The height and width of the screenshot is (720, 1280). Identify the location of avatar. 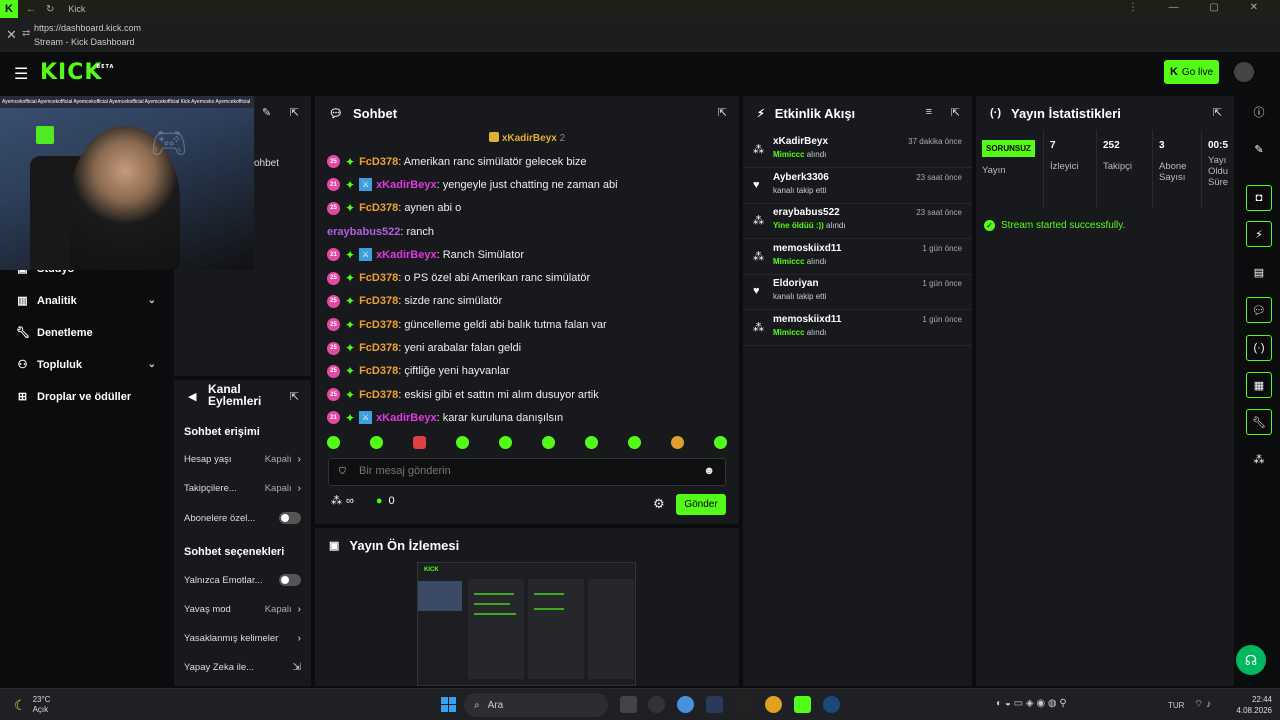
(1244, 72).